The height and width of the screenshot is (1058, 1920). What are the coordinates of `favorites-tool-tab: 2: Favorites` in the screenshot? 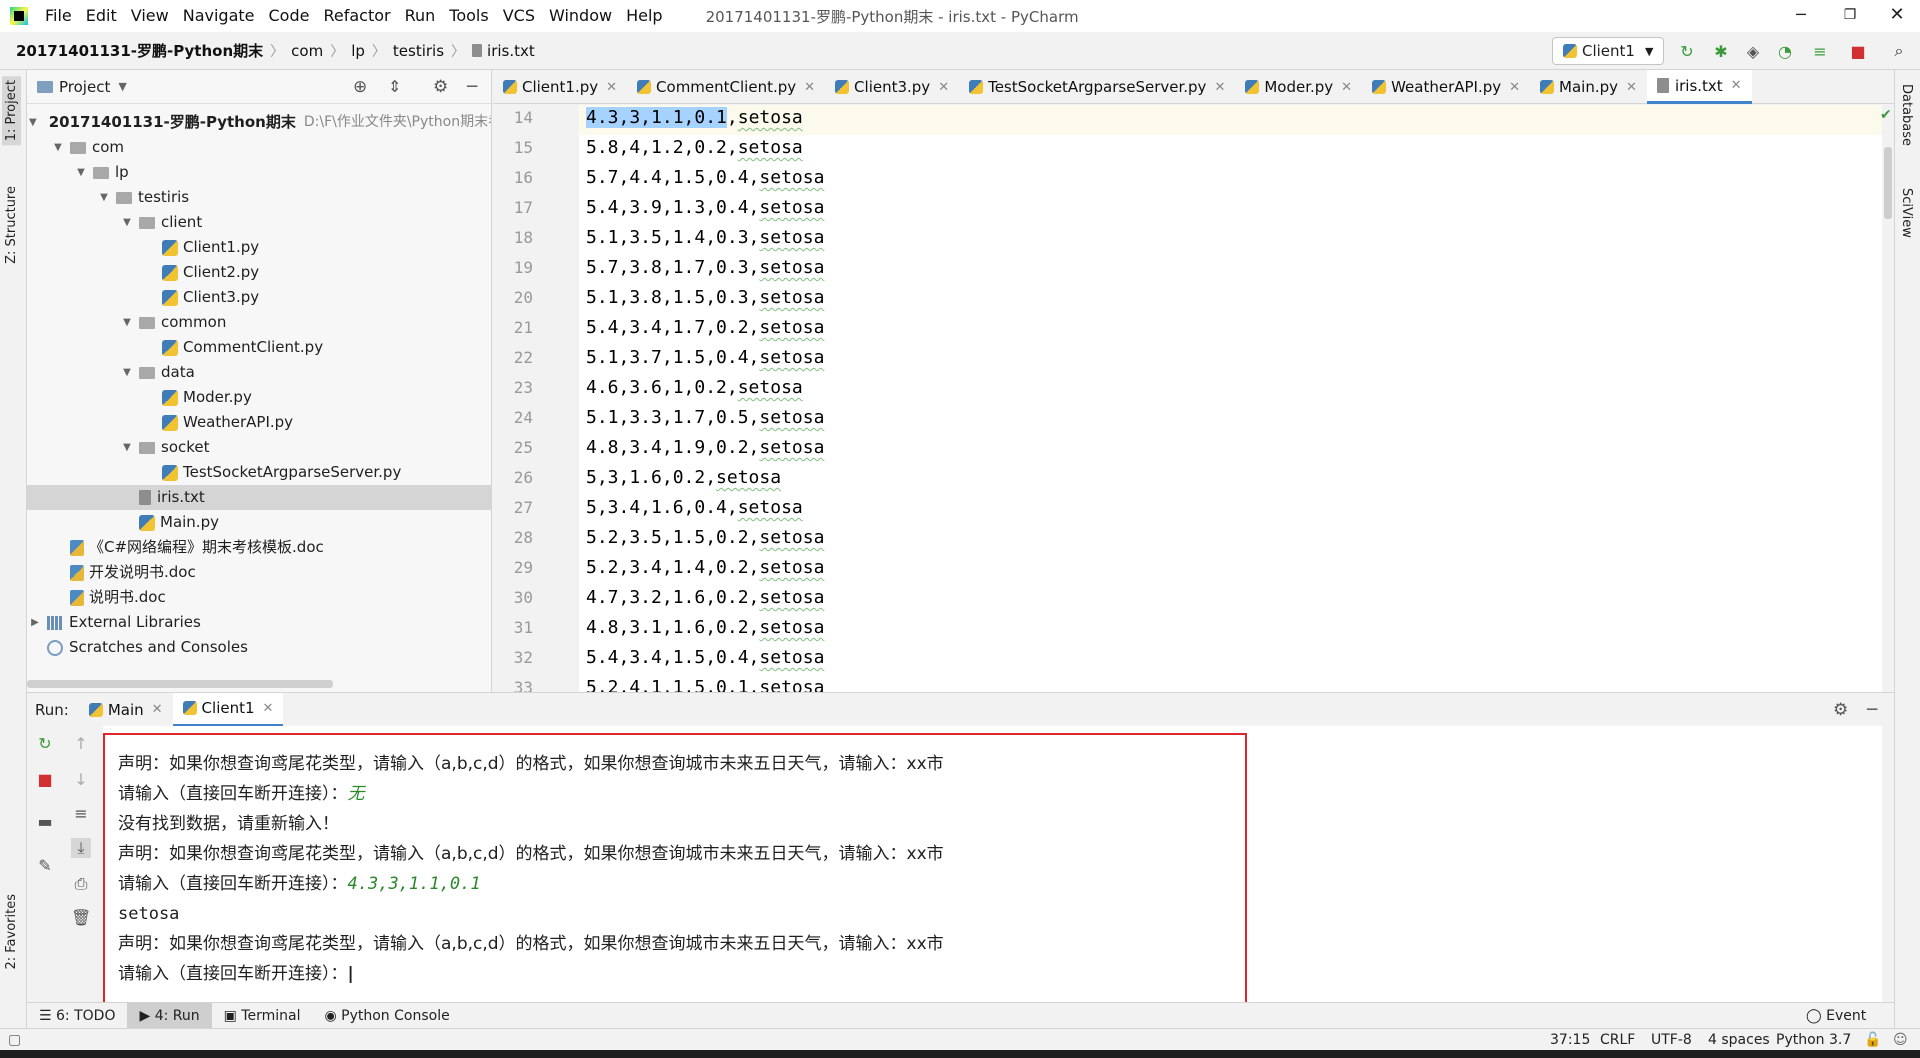 It's located at (11, 932).